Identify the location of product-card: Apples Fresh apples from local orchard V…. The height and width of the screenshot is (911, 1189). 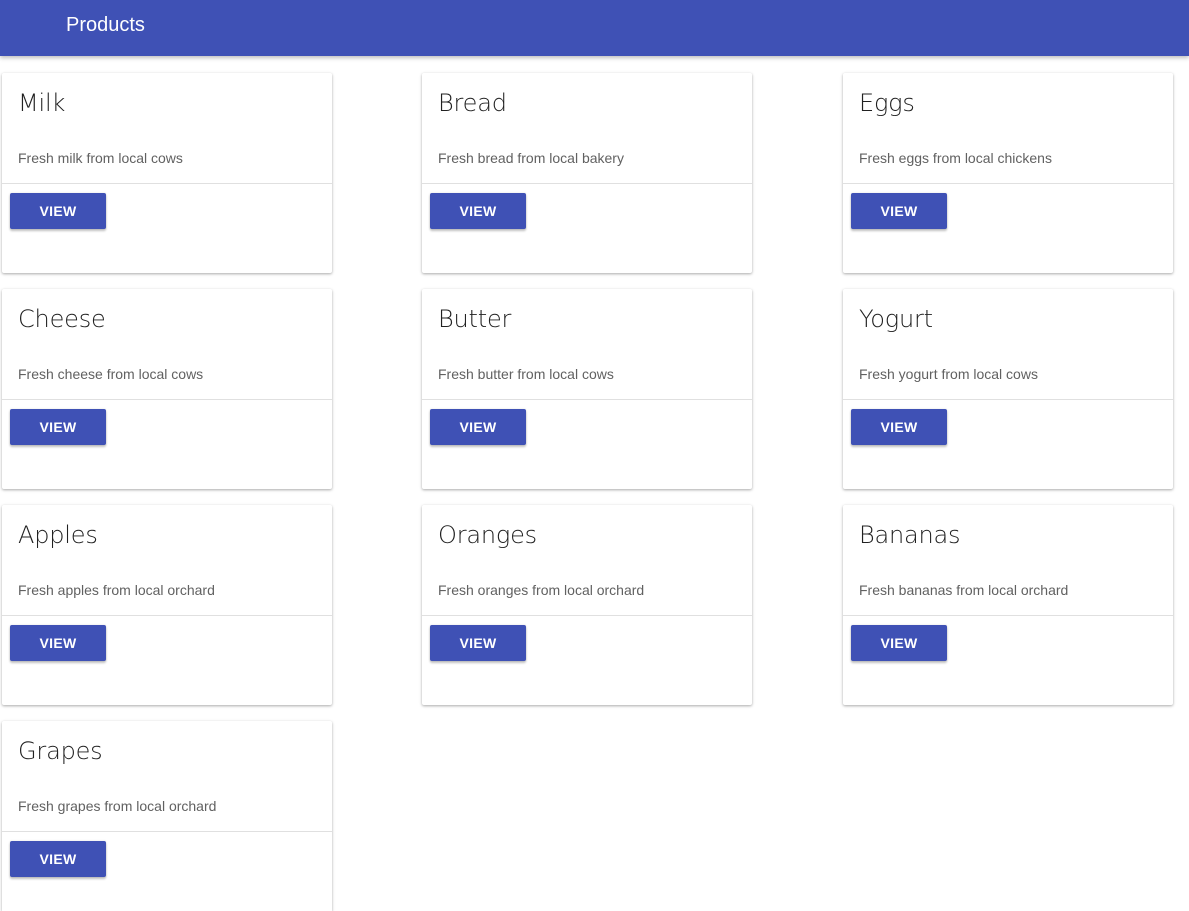
(167, 605).